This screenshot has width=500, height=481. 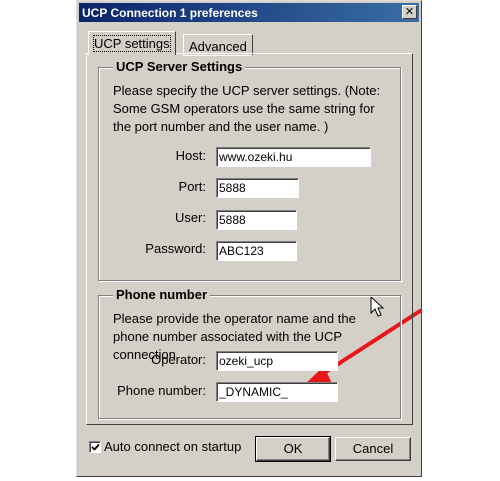 I want to click on phone-number-title: Phone number, so click(x=162, y=294).